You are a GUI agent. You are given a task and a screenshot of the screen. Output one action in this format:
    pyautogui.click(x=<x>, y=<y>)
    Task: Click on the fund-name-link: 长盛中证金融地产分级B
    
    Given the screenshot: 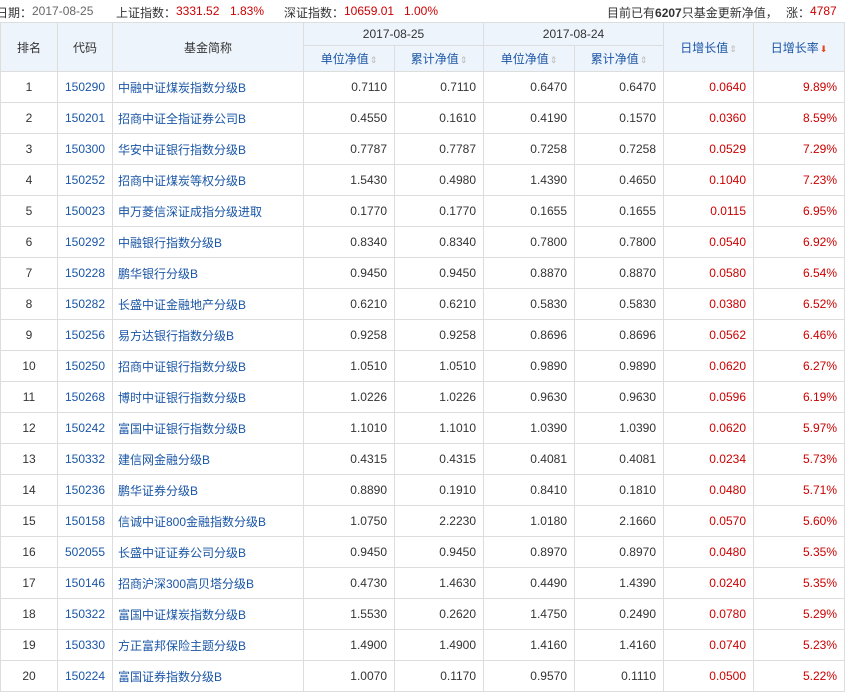 What is the action you would take?
    pyautogui.click(x=208, y=304)
    